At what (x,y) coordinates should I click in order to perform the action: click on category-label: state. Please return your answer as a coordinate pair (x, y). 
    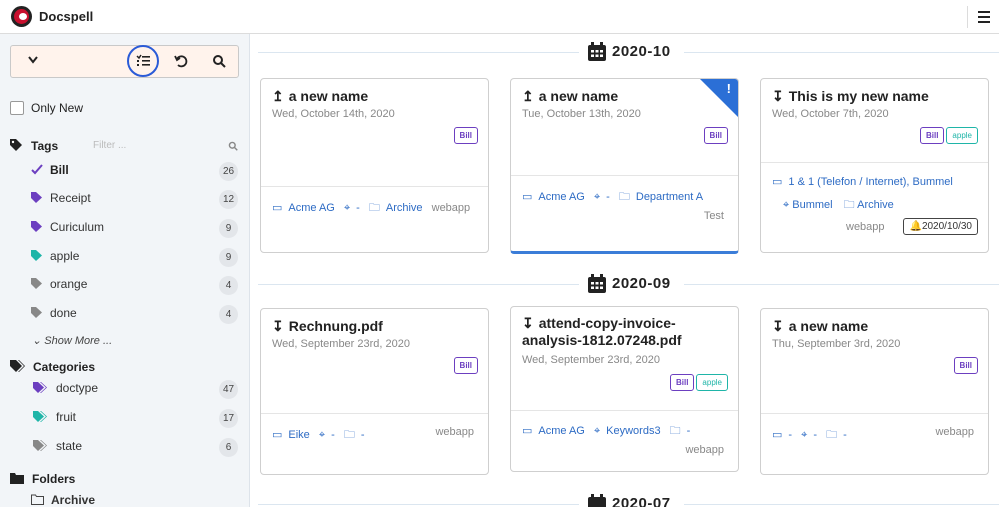
    Looking at the image, I should click on (69, 446).